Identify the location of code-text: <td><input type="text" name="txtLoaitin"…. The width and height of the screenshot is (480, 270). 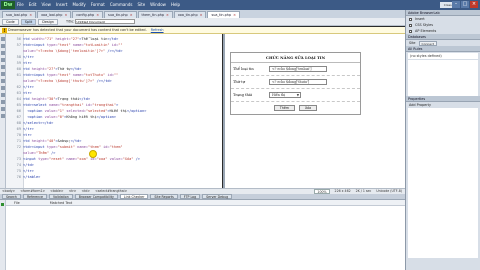
(73, 45).